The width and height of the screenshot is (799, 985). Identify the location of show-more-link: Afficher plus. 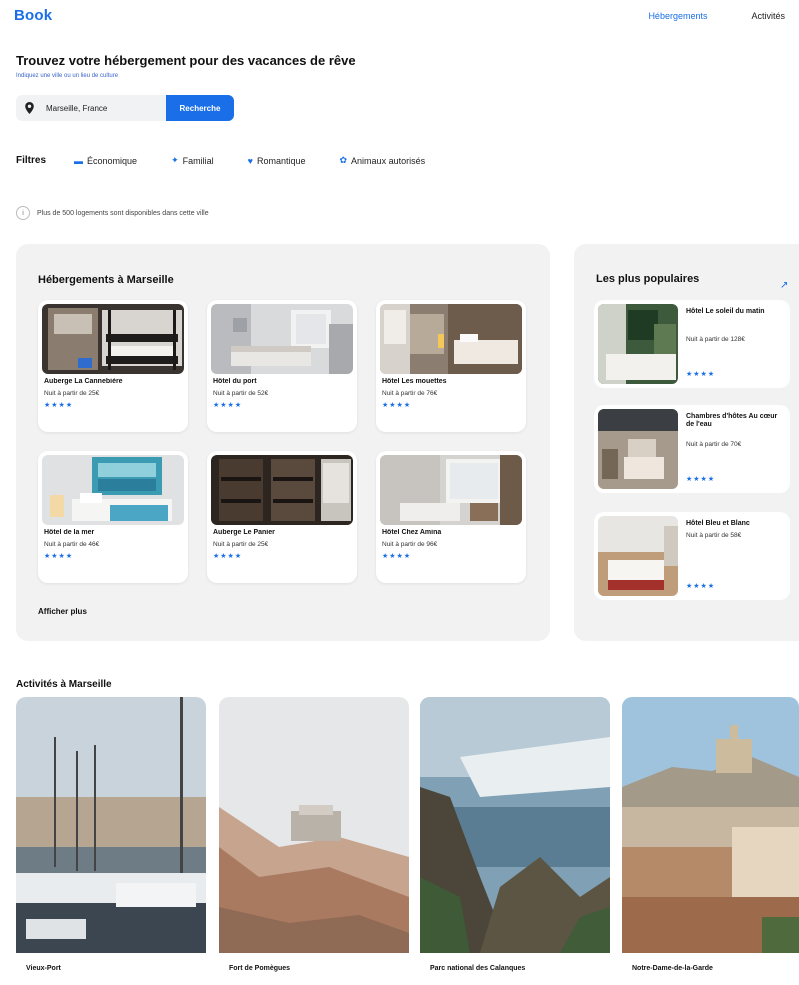
(62, 611).